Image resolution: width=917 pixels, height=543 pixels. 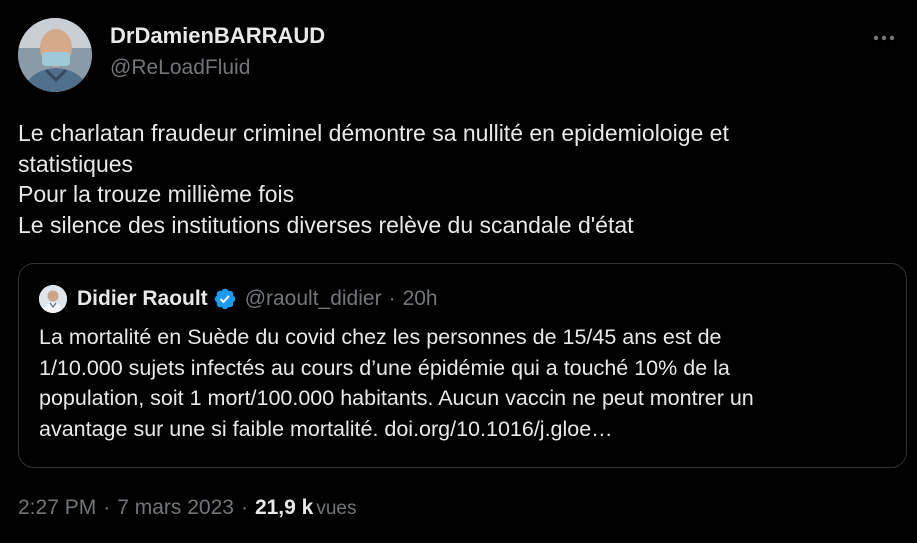 I want to click on author-handle: @ReLoadFluid, so click(x=217, y=68).